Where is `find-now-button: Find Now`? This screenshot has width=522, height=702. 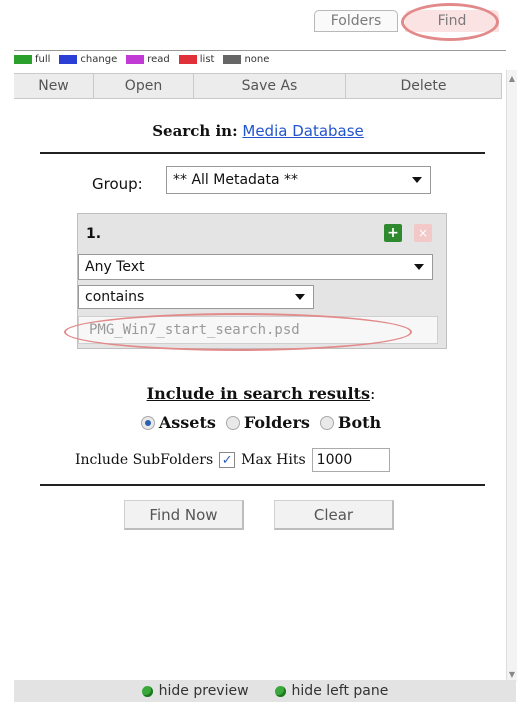 find-now-button: Find Now is located at coordinates (184, 515).